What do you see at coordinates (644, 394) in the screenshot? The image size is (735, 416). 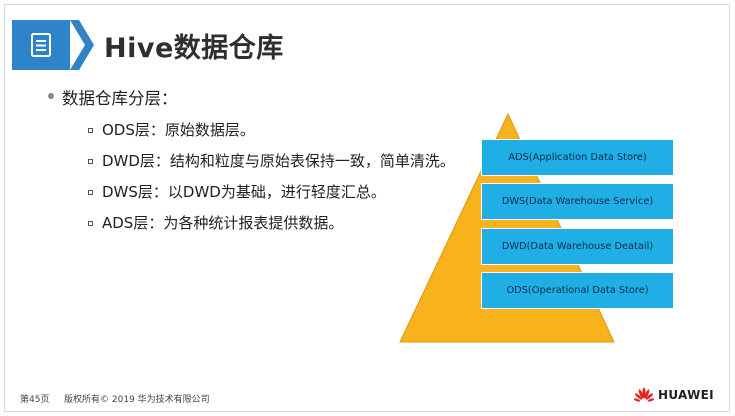 I see `huawei-logo-icon` at bounding box center [644, 394].